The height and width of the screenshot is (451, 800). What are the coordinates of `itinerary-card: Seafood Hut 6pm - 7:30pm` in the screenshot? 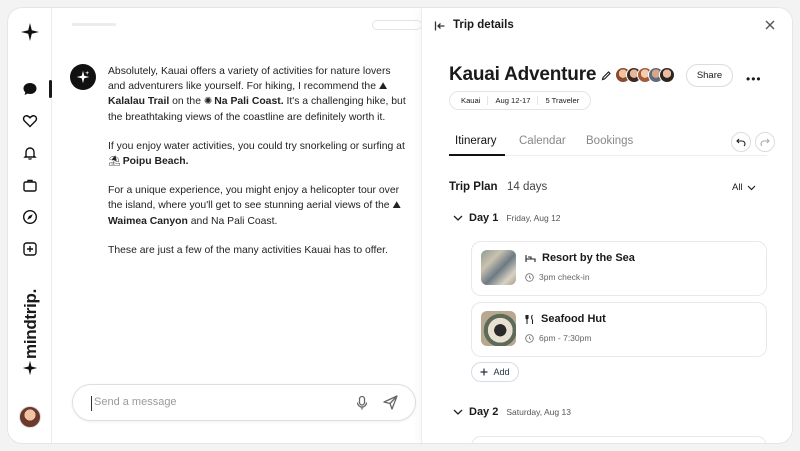 It's located at (619, 329).